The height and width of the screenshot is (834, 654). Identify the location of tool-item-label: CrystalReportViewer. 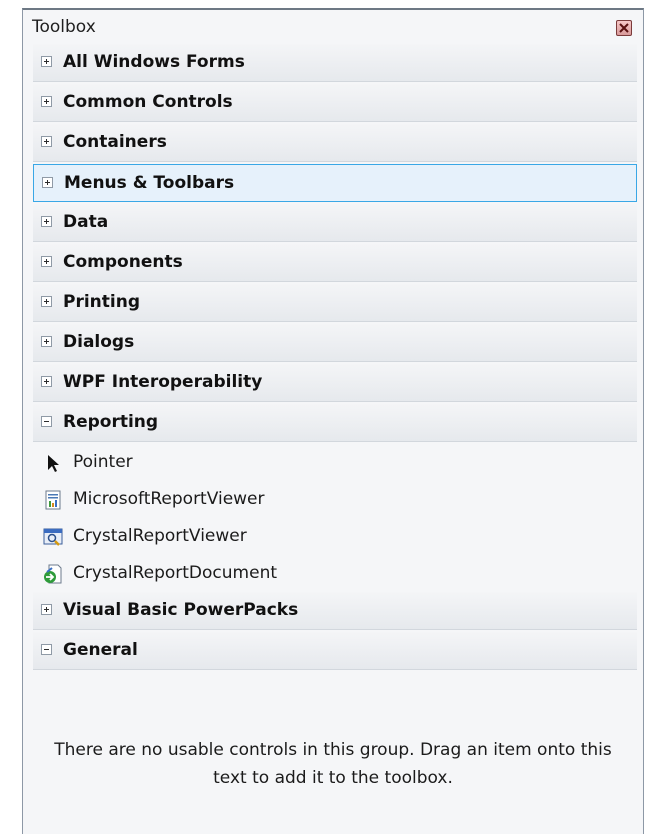
(160, 536).